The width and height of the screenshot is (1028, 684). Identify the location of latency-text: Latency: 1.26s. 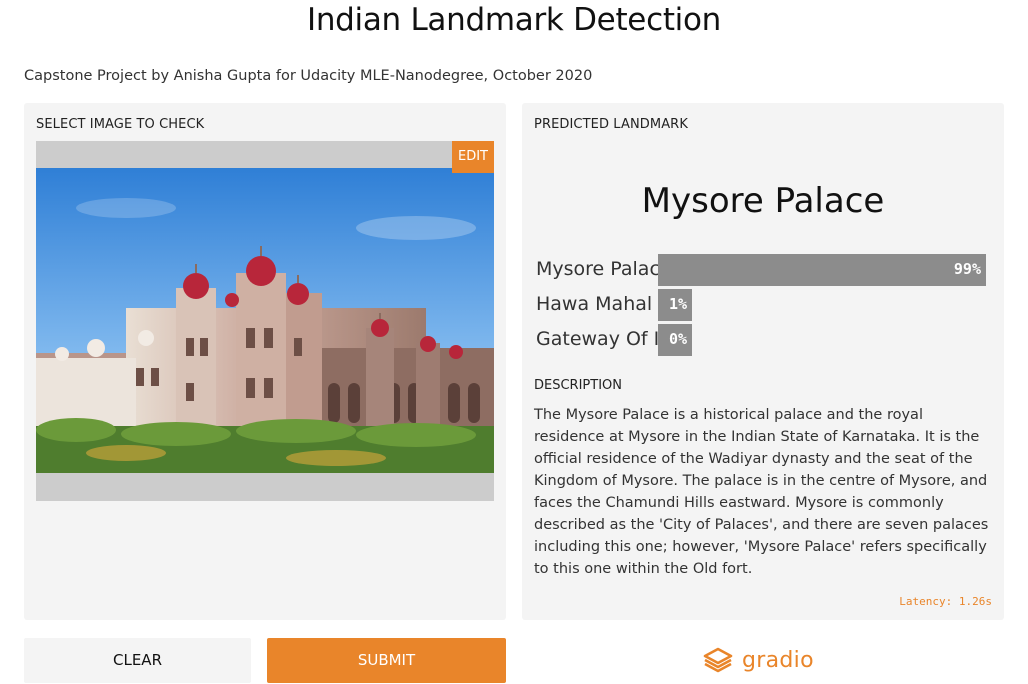
(945, 601).